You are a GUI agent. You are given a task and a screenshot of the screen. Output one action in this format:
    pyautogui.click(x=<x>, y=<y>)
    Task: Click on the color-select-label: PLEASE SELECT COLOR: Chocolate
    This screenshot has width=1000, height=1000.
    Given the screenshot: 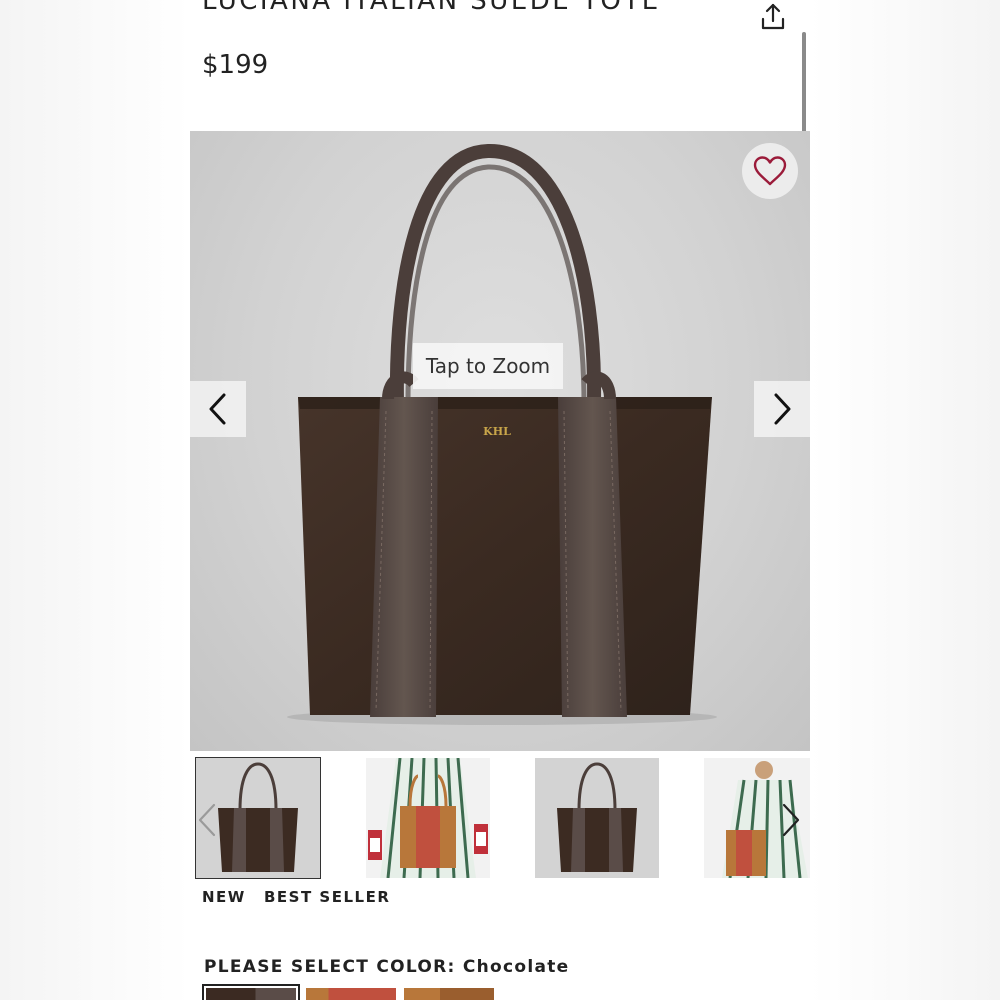 What is the action you would take?
    pyautogui.click(x=387, y=967)
    